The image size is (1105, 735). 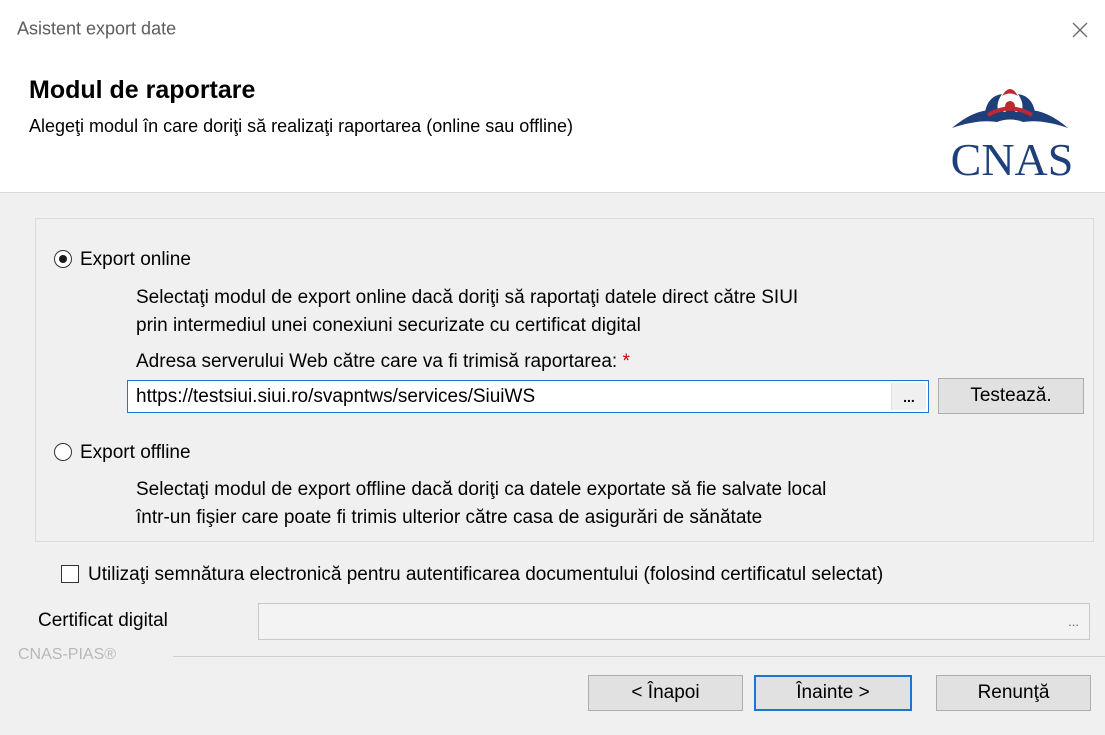 I want to click on back-button: < Înapoi, so click(x=665, y=693).